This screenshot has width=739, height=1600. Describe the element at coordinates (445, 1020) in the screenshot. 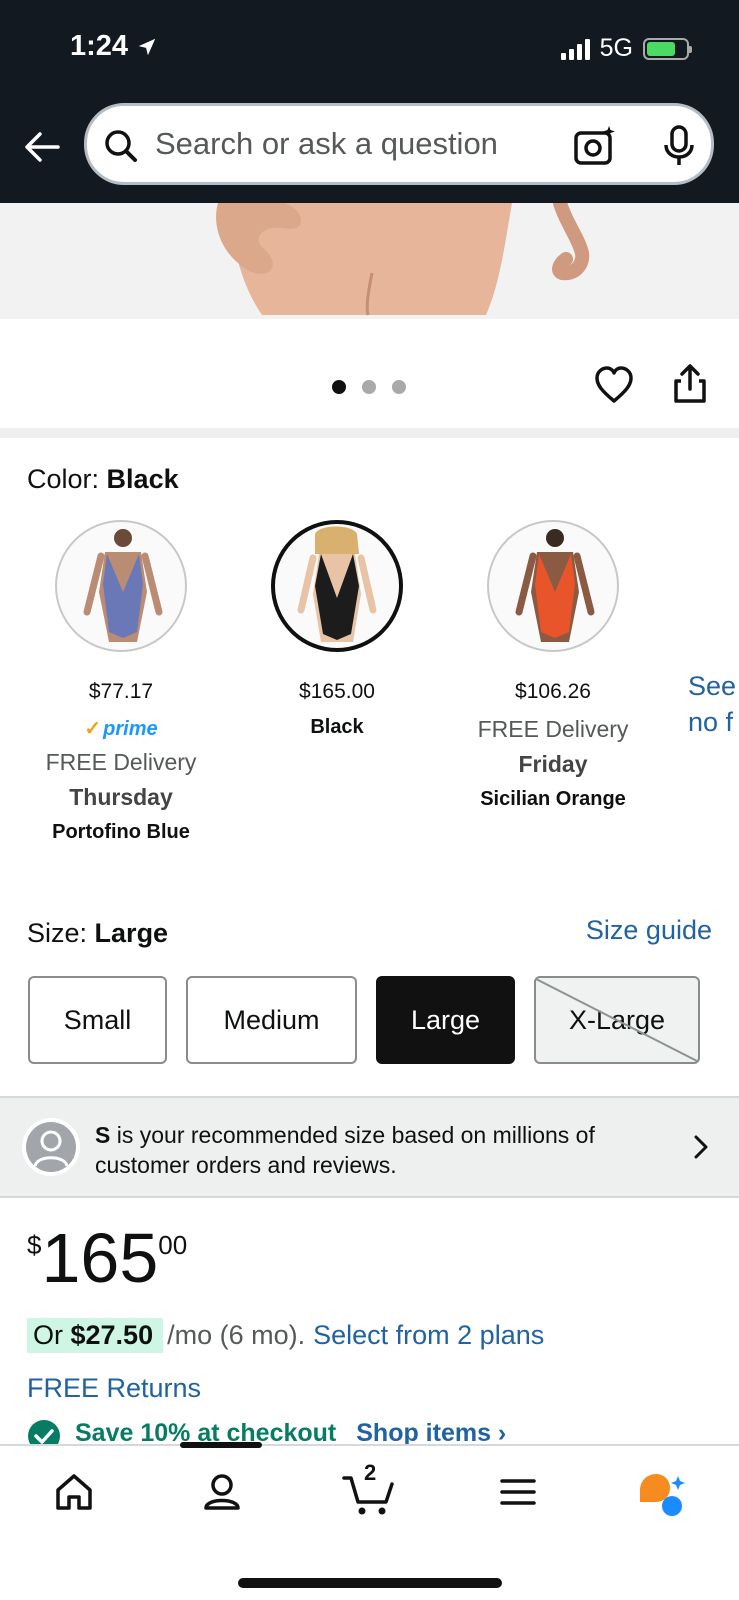

I see `size-large-button: Large` at that location.